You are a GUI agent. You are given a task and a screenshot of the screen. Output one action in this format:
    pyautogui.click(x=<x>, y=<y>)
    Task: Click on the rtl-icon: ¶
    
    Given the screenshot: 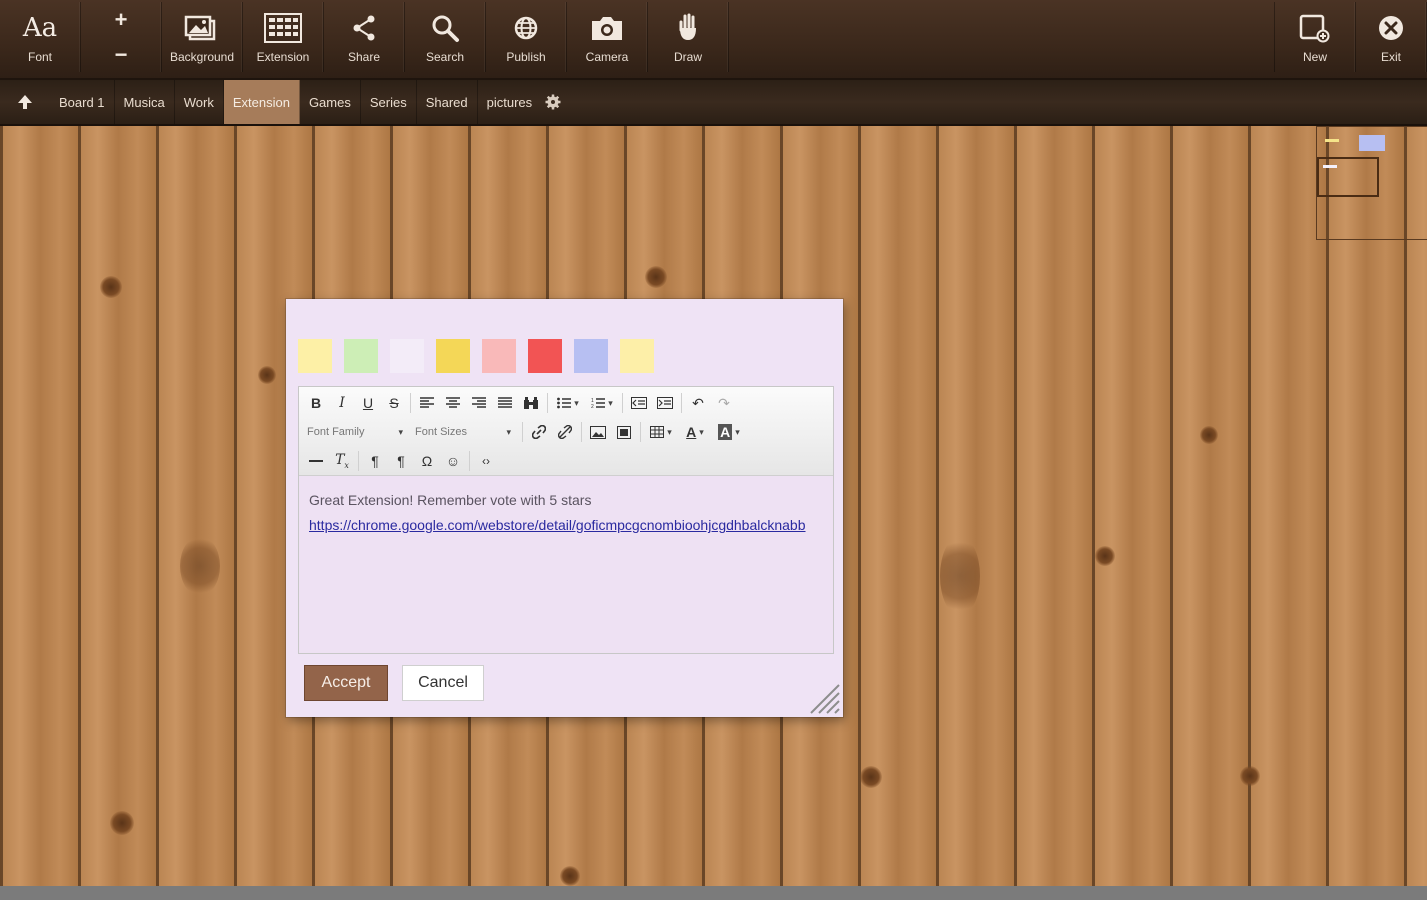 What is the action you would take?
    pyautogui.click(x=401, y=461)
    